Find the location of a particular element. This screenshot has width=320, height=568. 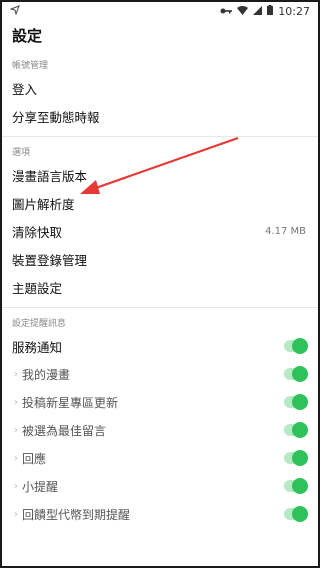

tips-toggle is located at coordinates (296, 486).